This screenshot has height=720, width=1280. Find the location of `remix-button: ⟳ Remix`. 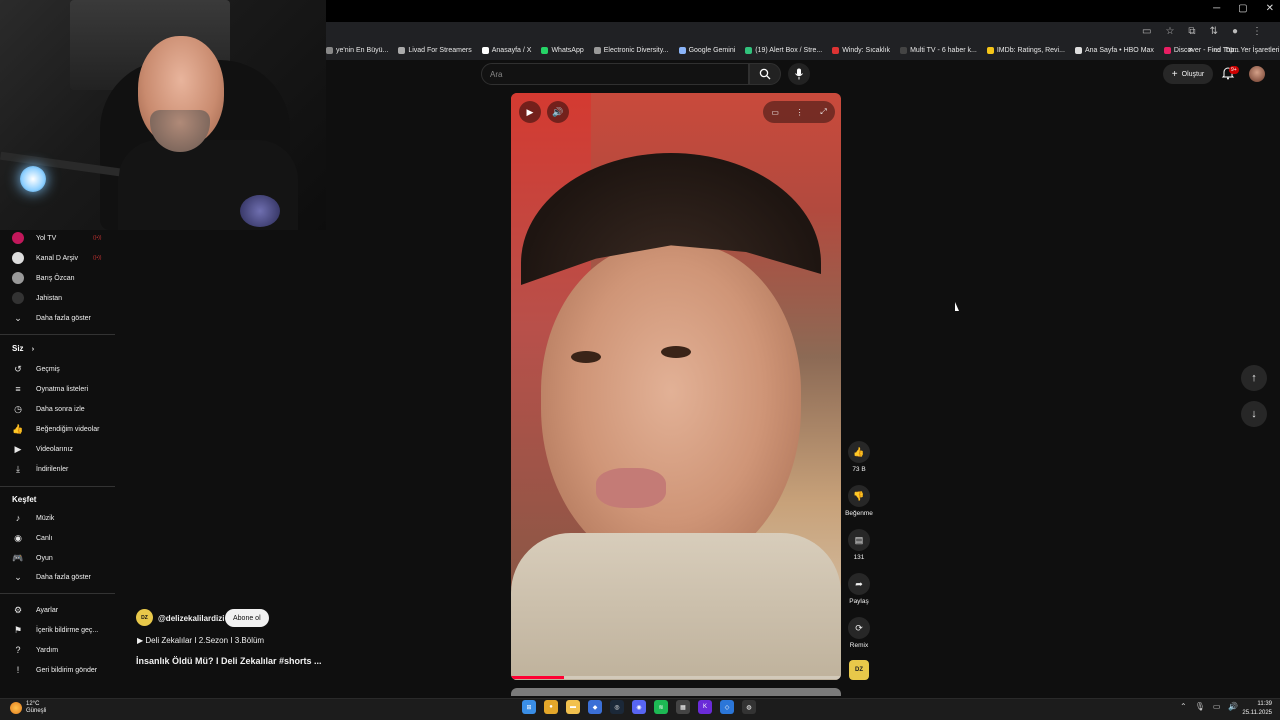

remix-button: ⟳ Remix is located at coordinates (859, 633).